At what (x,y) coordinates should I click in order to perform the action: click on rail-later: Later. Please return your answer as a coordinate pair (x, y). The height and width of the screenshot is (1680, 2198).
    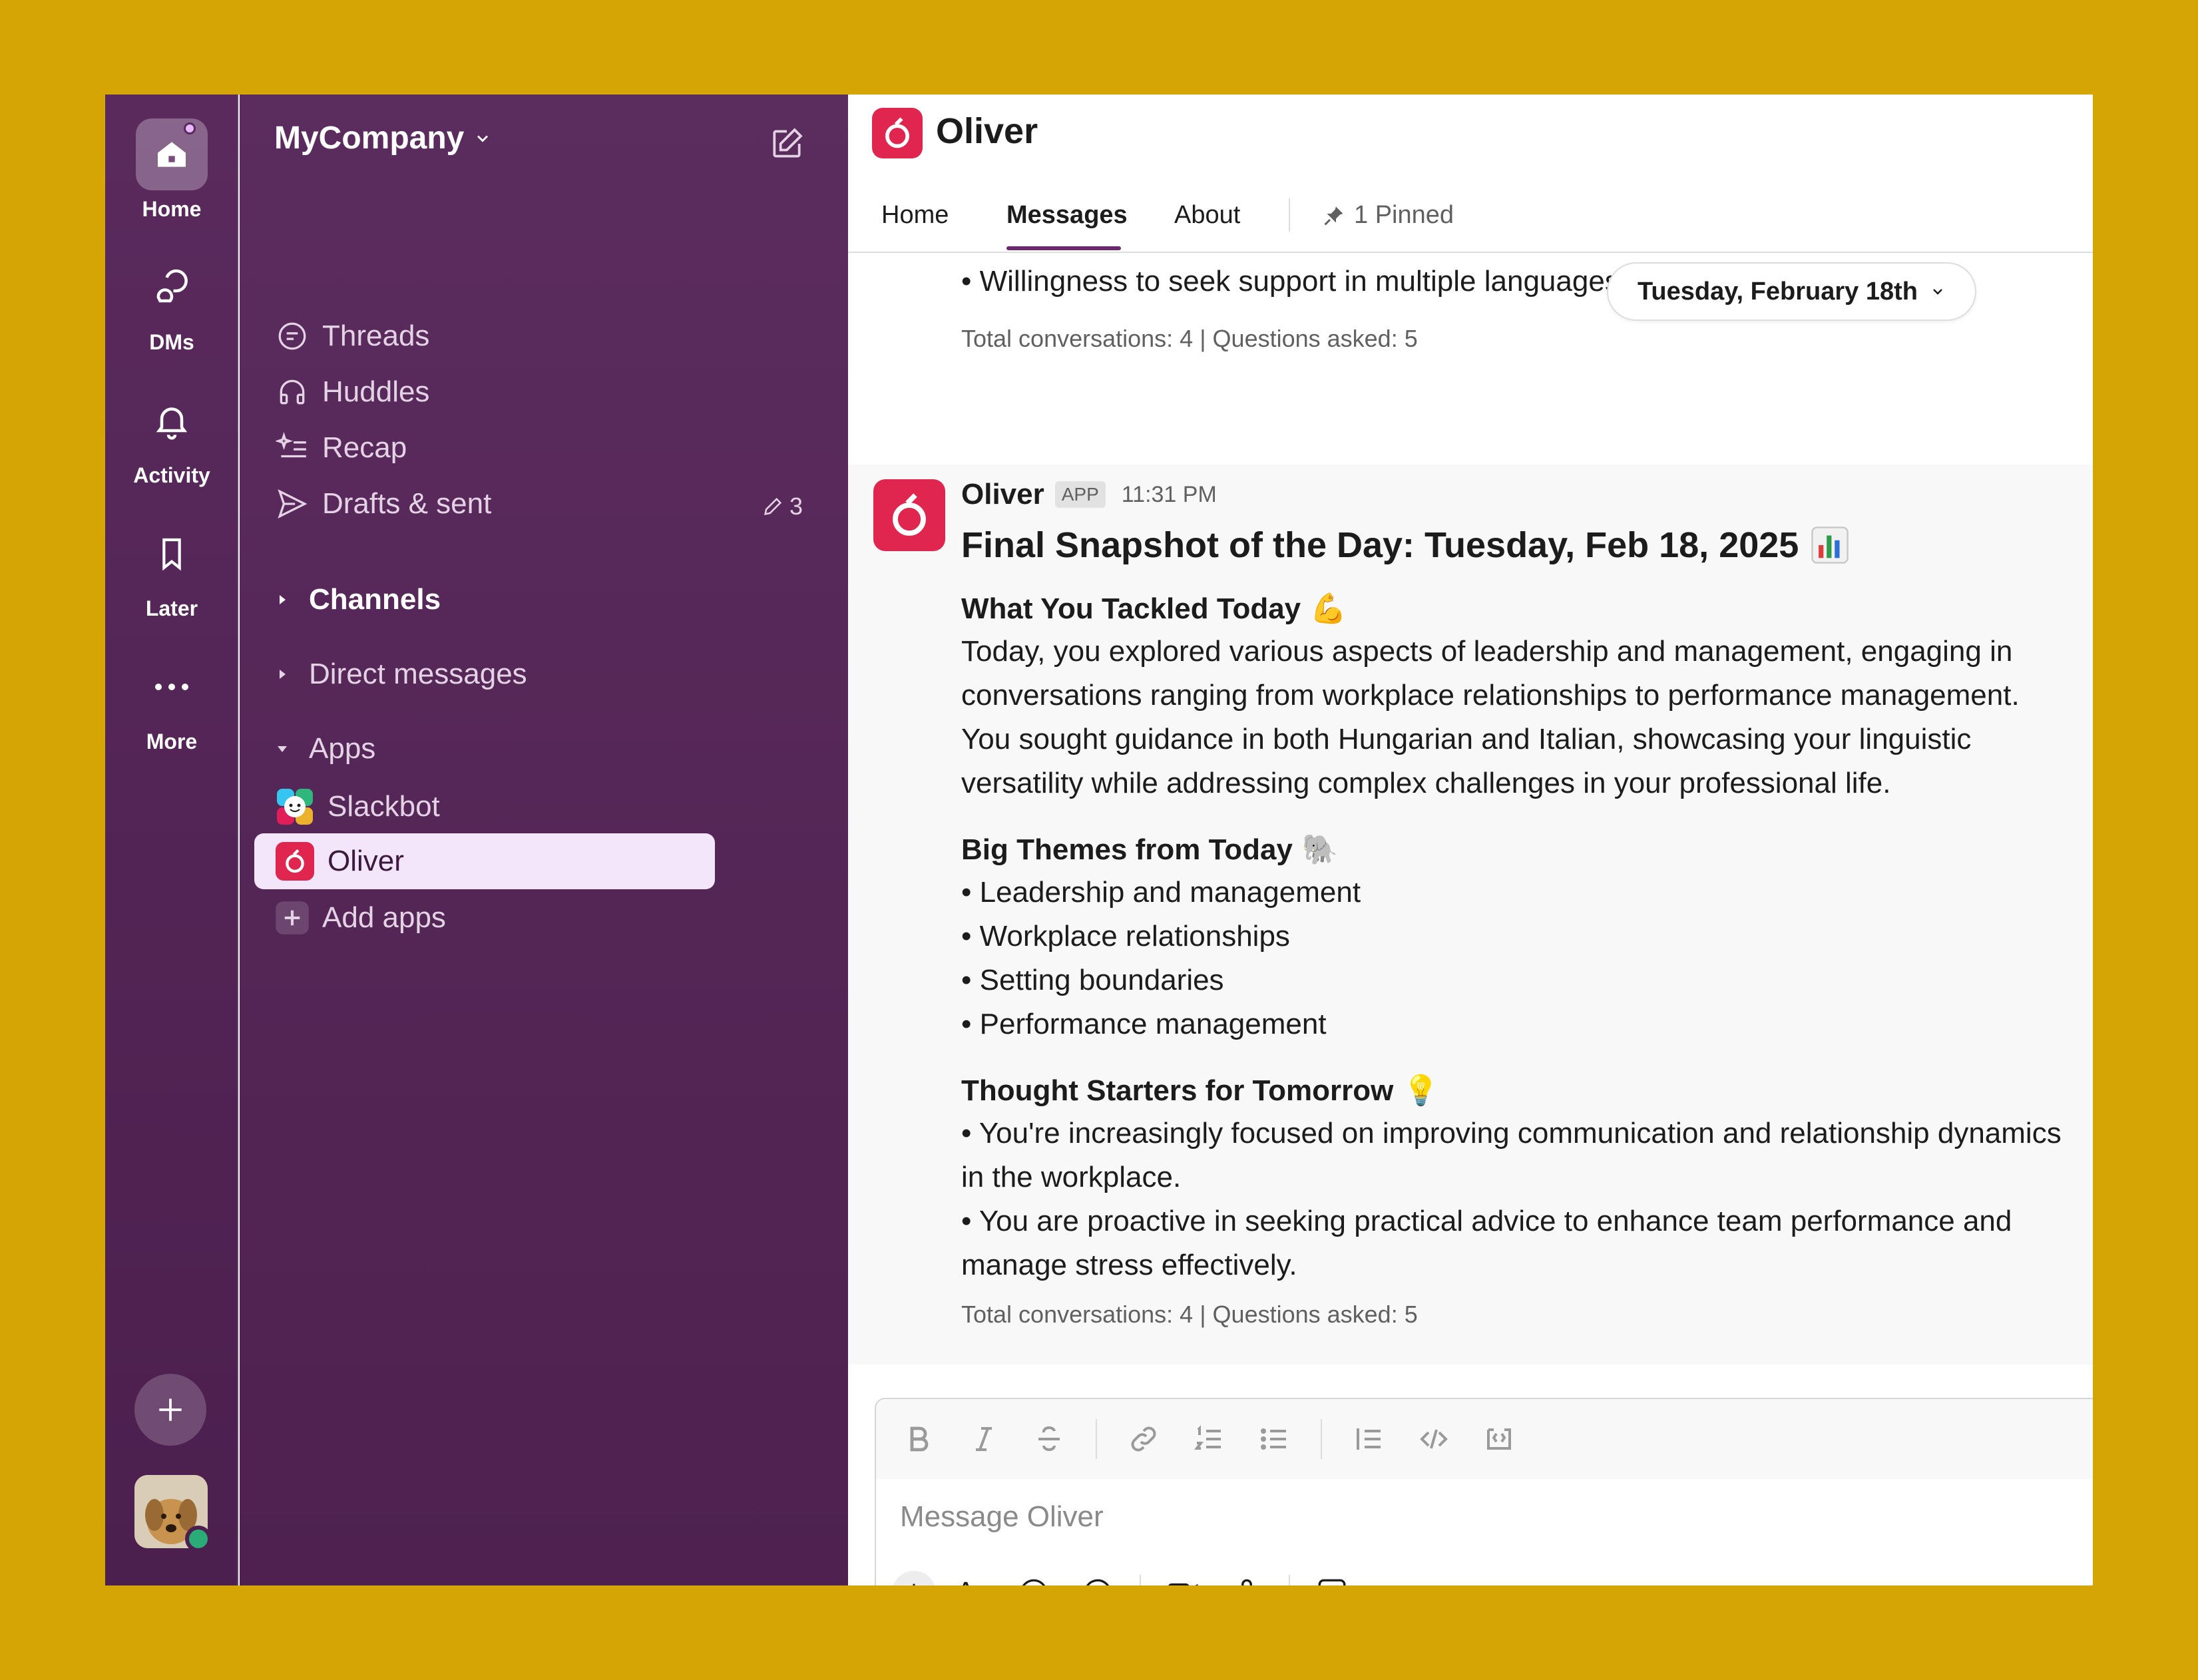
    Looking at the image, I should click on (172, 569).